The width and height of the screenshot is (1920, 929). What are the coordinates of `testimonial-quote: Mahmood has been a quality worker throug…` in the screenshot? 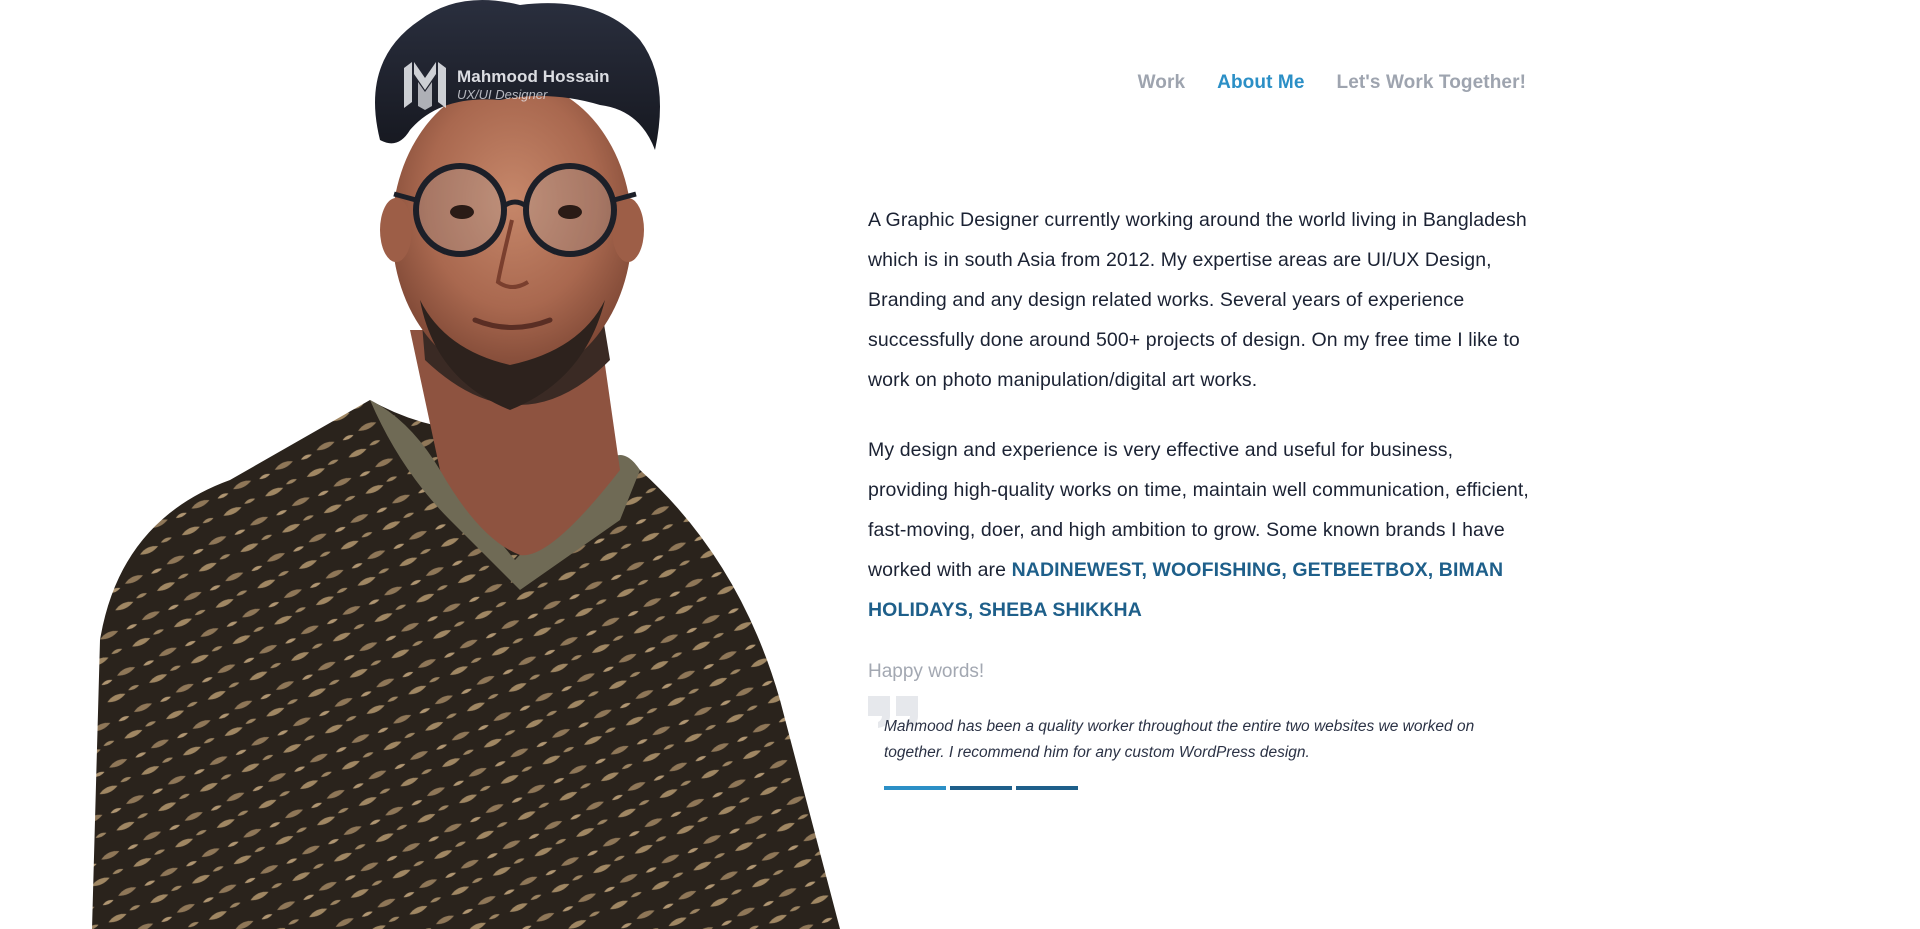 It's located at (1179, 739).